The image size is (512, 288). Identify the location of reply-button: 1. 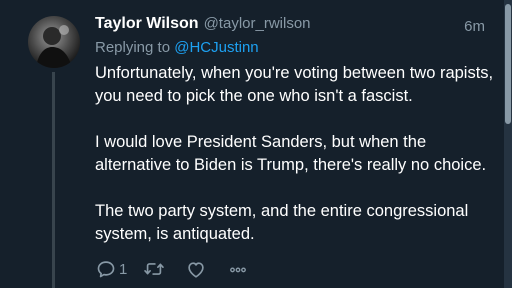
(111, 269).